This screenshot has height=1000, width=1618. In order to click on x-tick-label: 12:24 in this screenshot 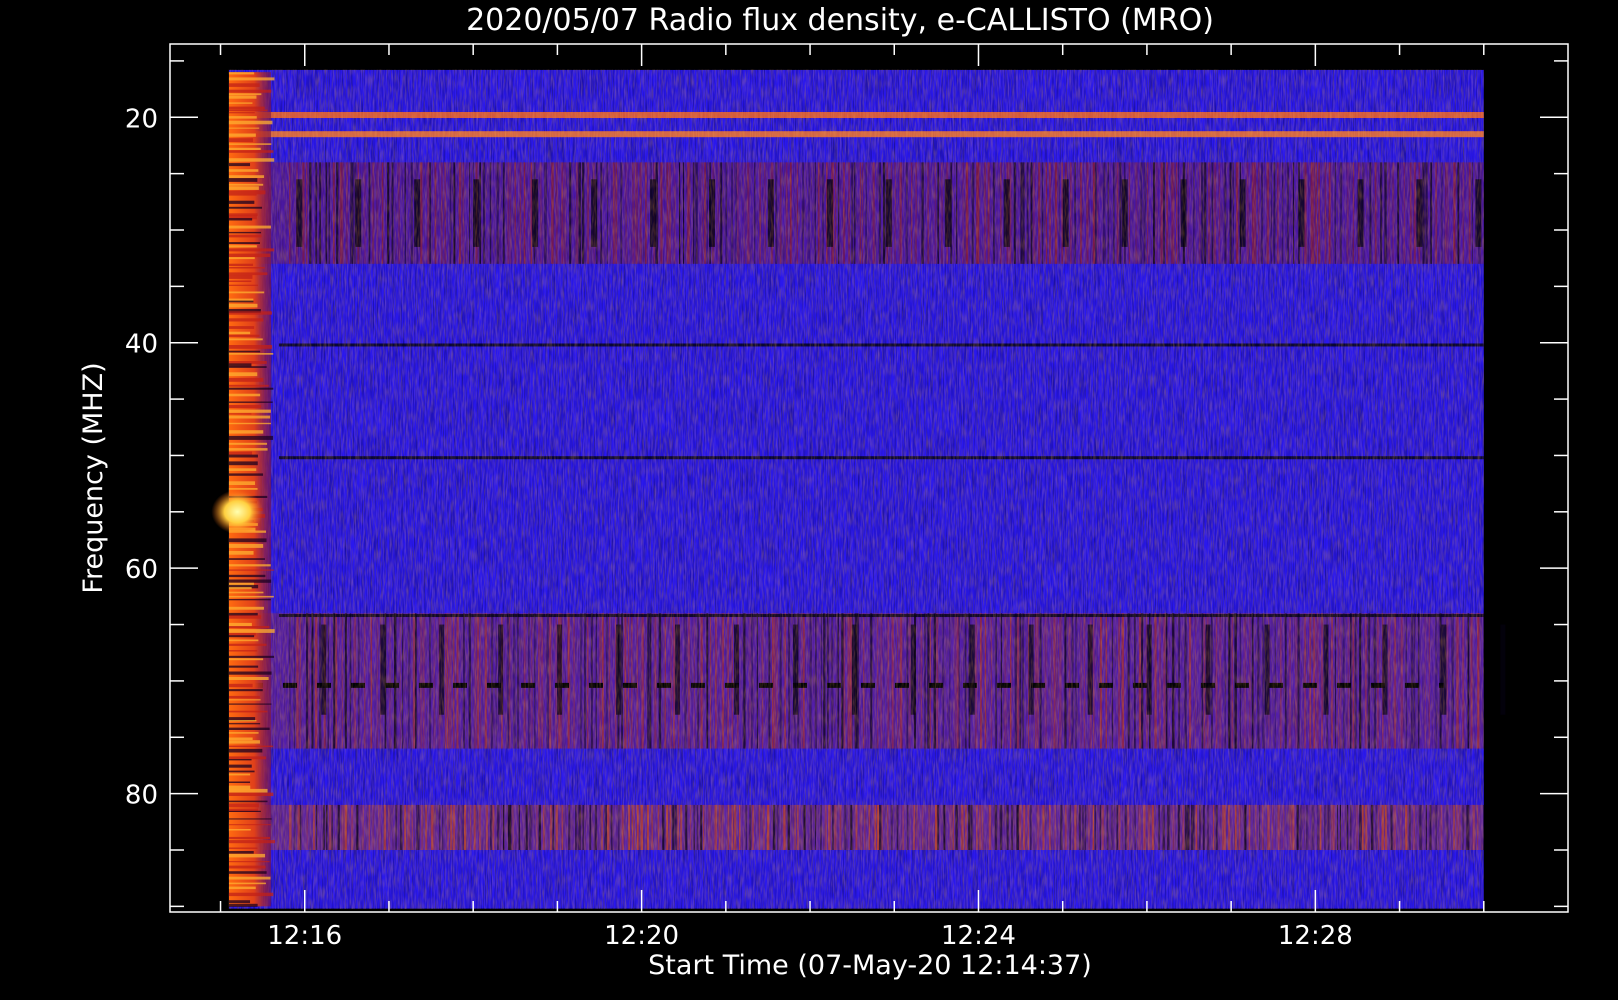, I will do `click(978, 936)`.